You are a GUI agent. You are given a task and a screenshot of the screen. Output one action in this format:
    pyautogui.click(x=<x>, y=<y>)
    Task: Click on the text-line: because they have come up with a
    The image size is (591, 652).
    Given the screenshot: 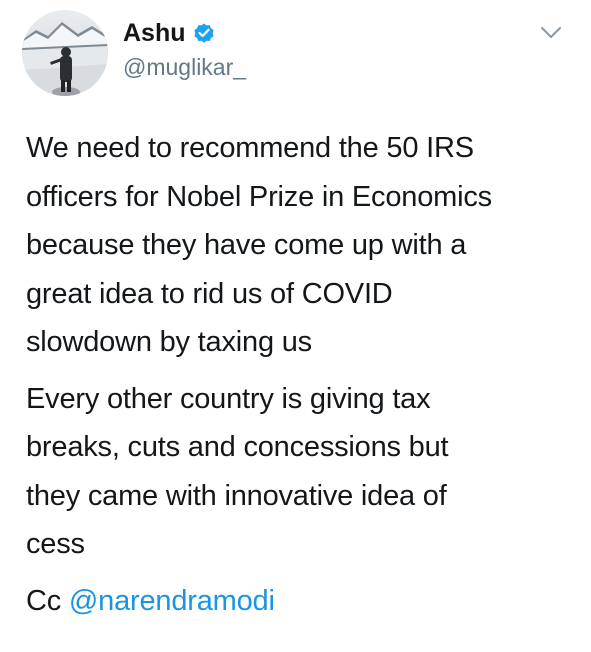 What is the action you would take?
    pyautogui.click(x=246, y=245)
    